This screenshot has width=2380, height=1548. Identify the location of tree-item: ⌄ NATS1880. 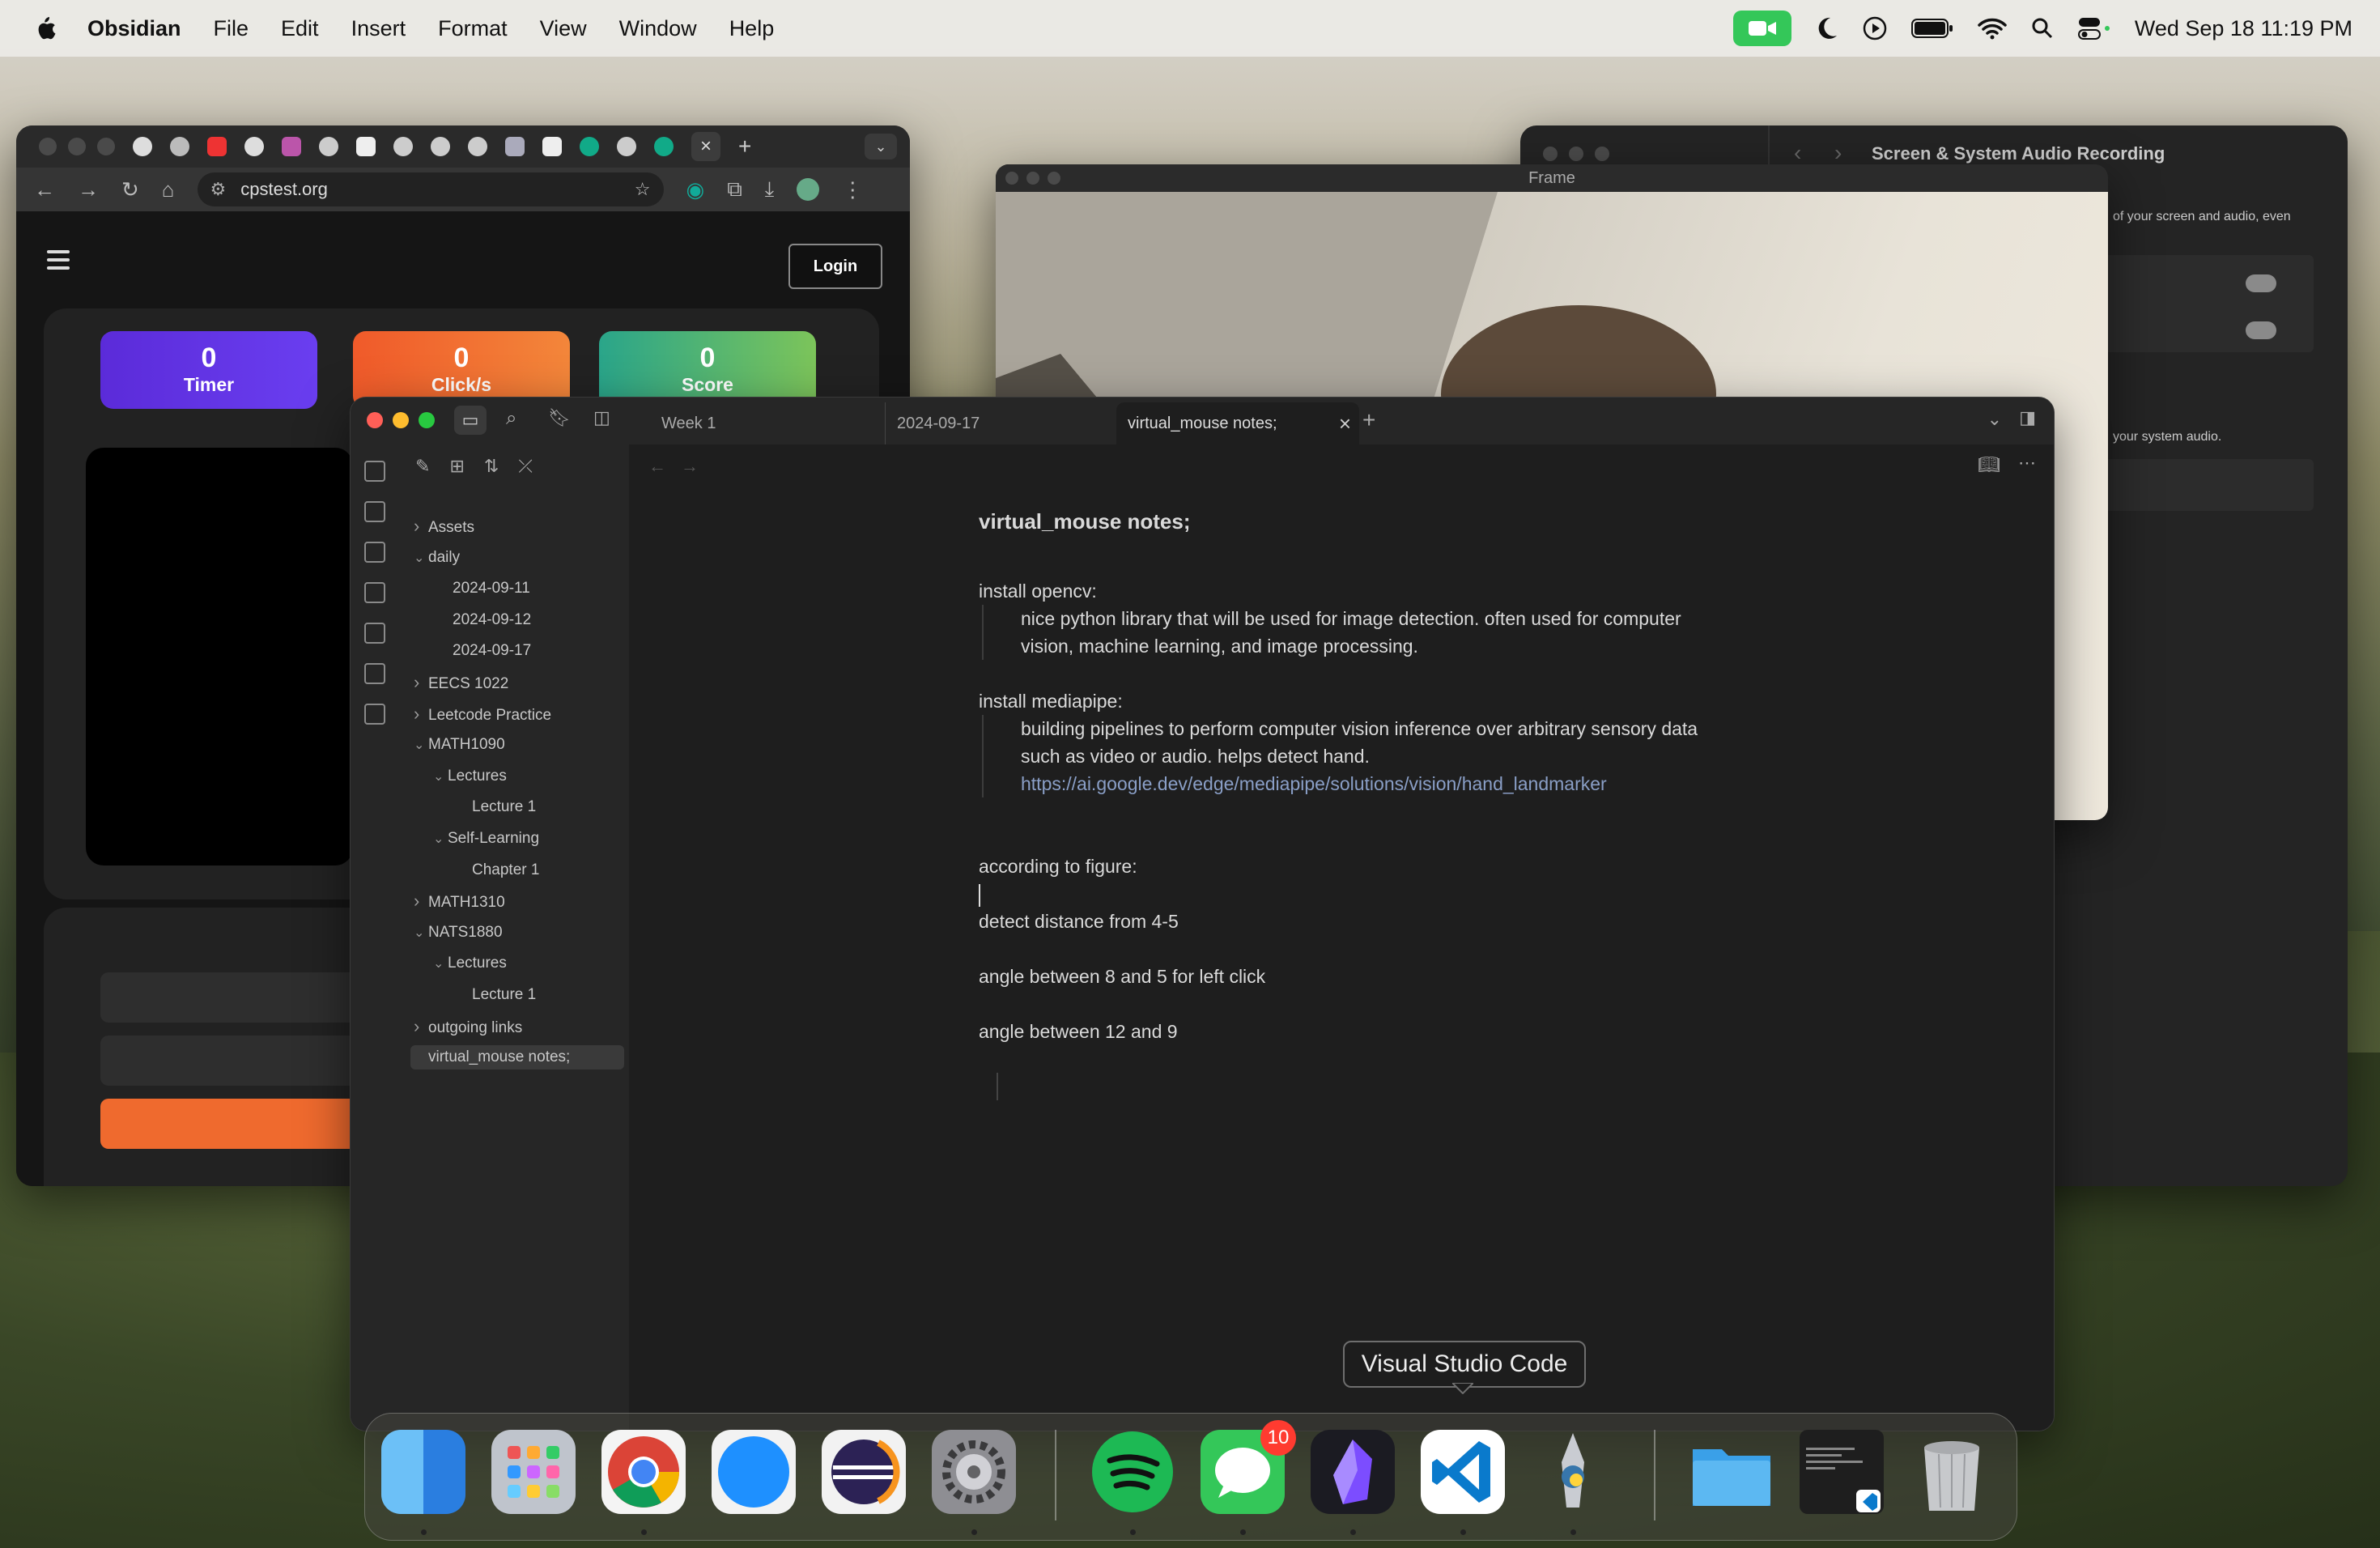
(517, 933).